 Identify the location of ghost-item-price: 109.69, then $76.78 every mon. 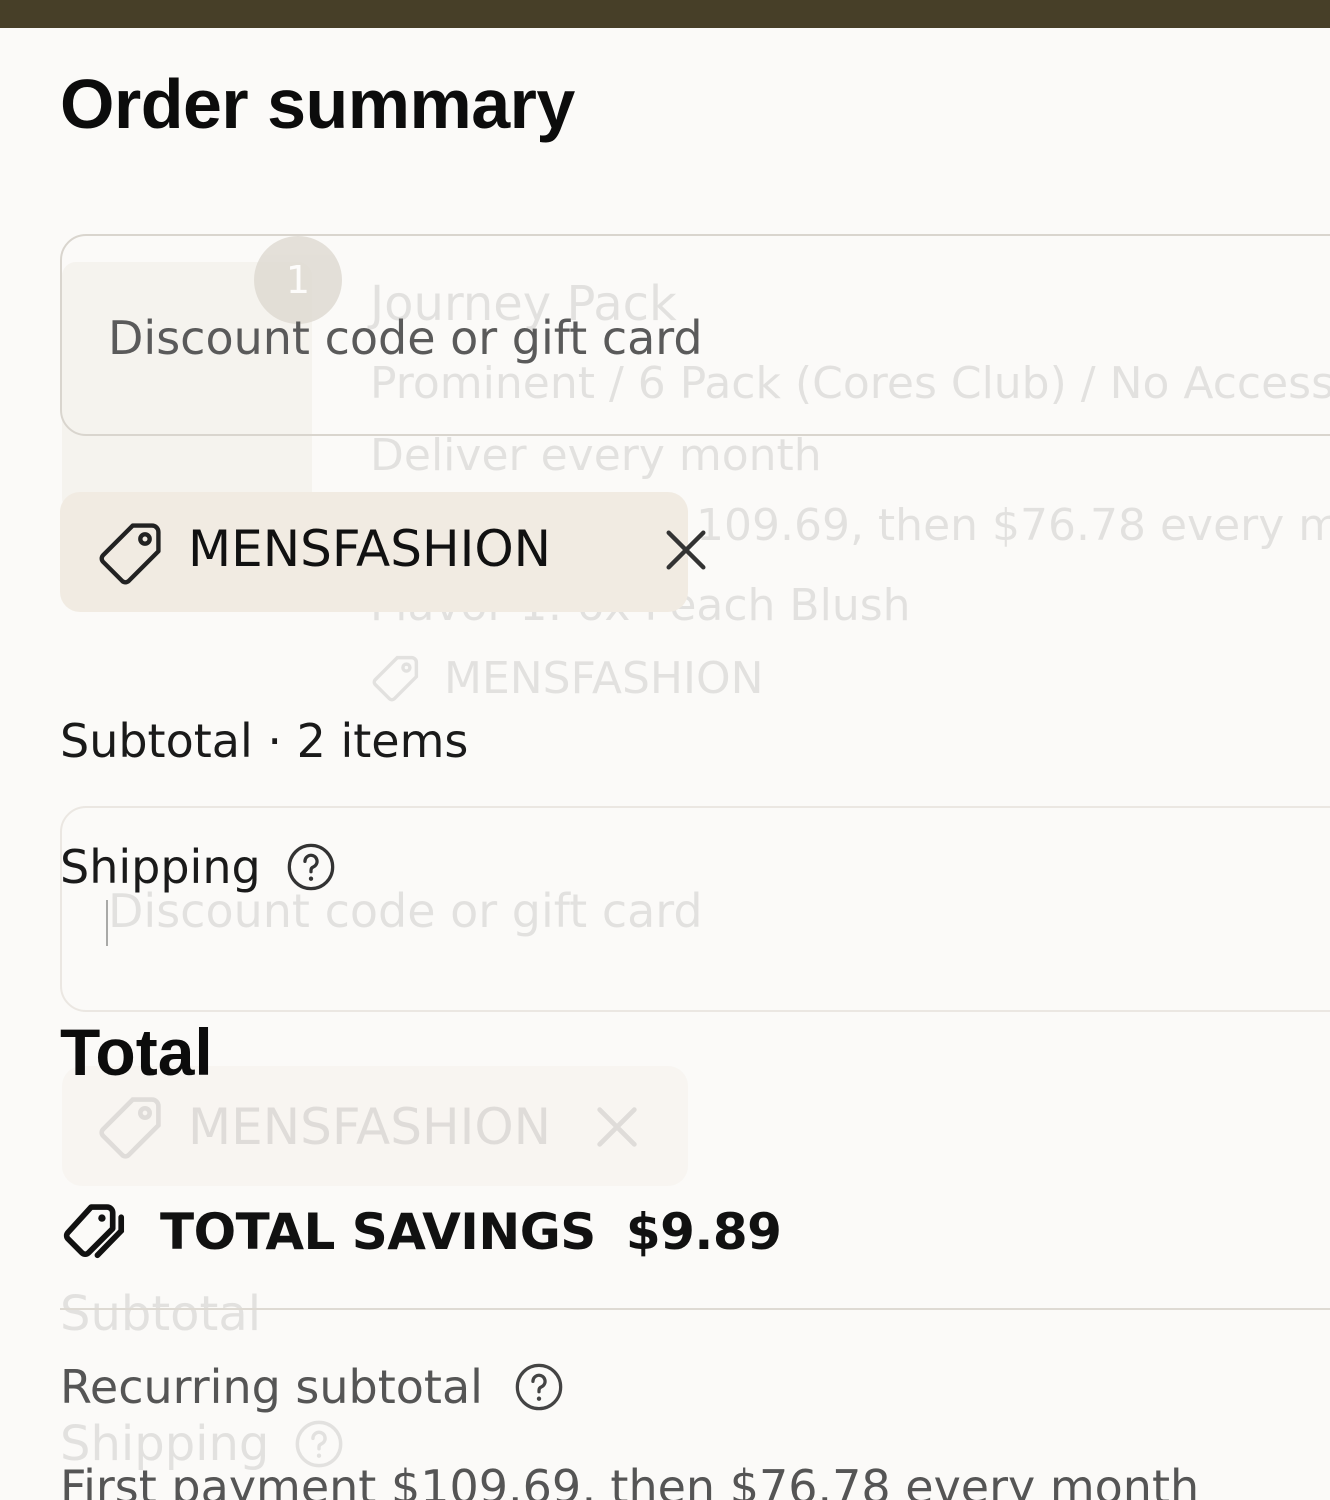
(1013, 525).